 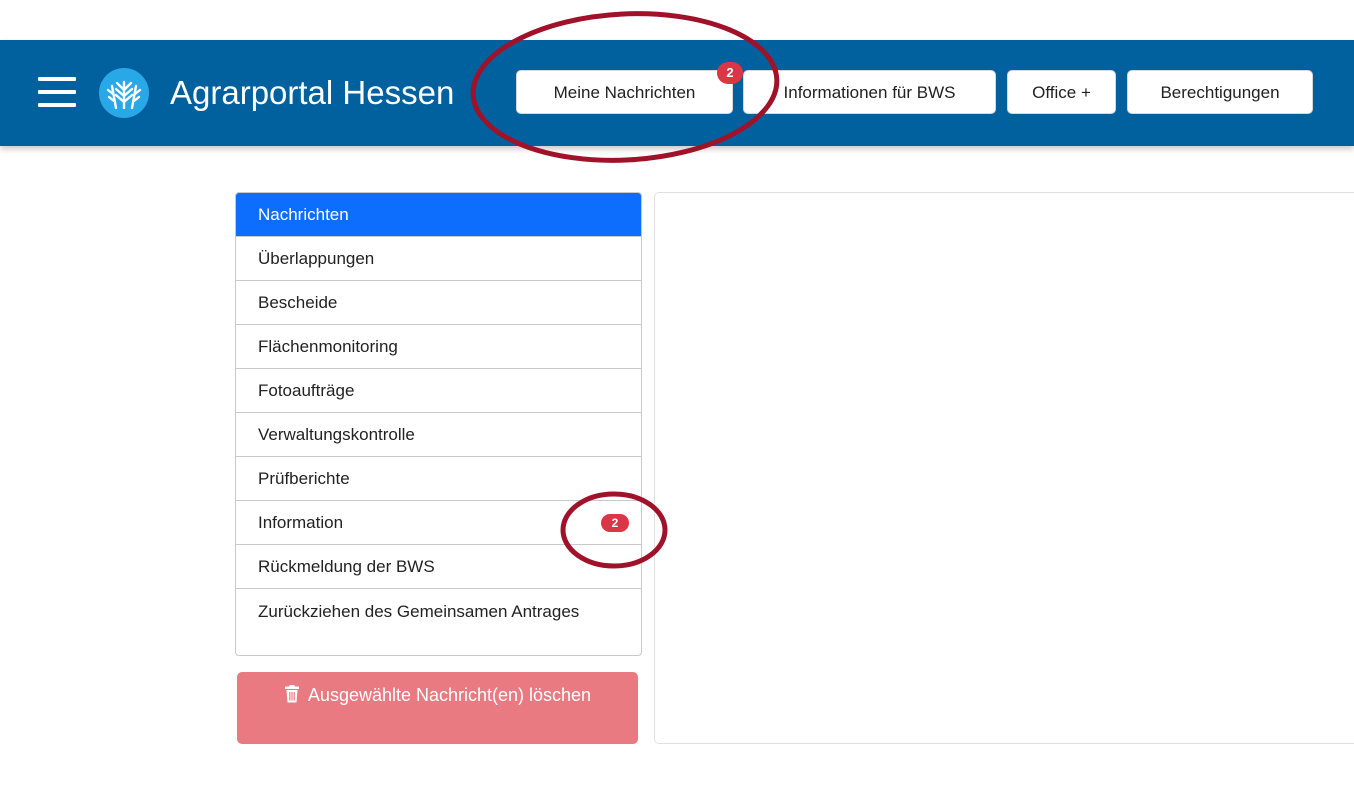 What do you see at coordinates (336, 434) in the screenshot?
I see `sidebar-item-label: Verwaltungskontrolle` at bounding box center [336, 434].